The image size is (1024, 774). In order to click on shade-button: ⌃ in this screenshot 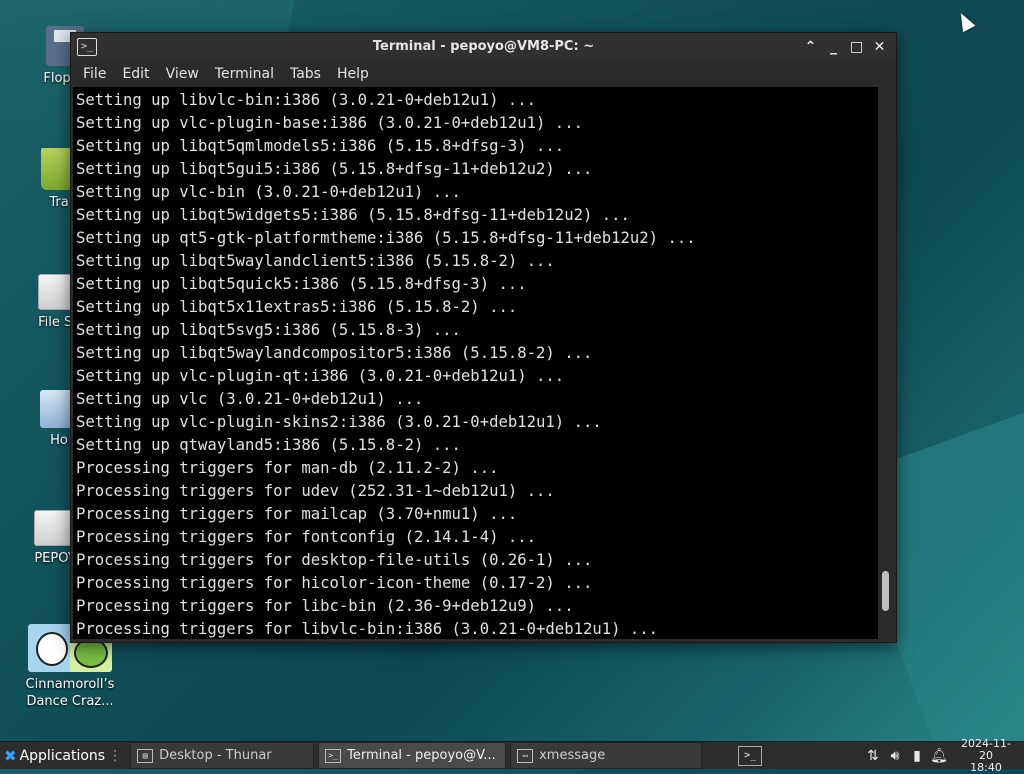, I will do `click(810, 47)`.